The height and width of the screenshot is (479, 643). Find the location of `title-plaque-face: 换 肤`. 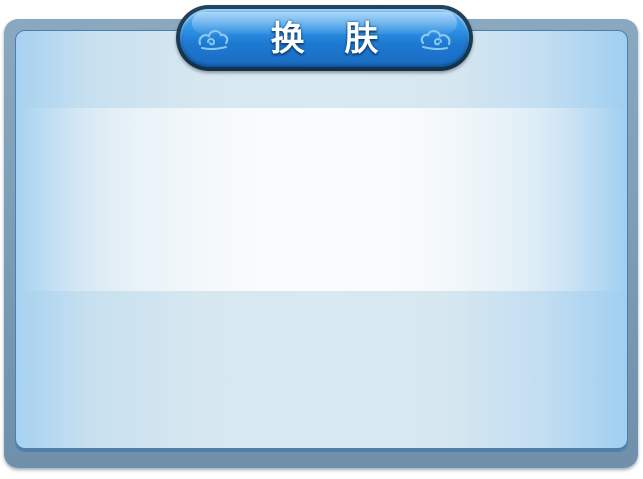

title-plaque-face: 换 肤 is located at coordinates (324, 38).